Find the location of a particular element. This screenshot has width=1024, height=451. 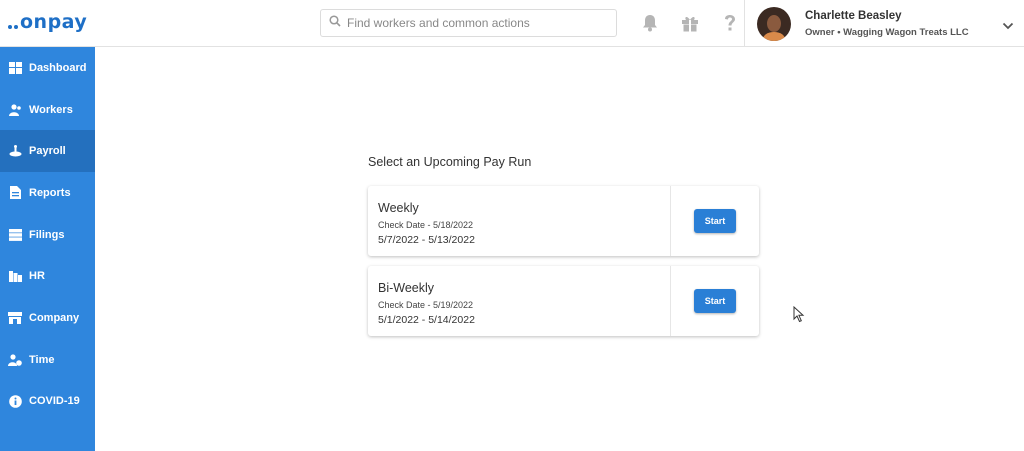

header-divider is located at coordinates (744, 23).